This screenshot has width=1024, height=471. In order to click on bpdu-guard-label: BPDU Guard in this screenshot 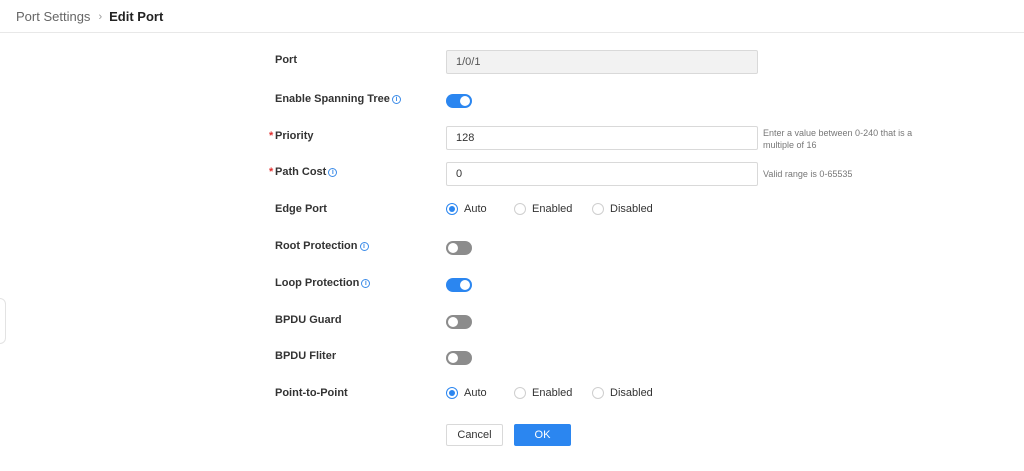, I will do `click(308, 320)`.